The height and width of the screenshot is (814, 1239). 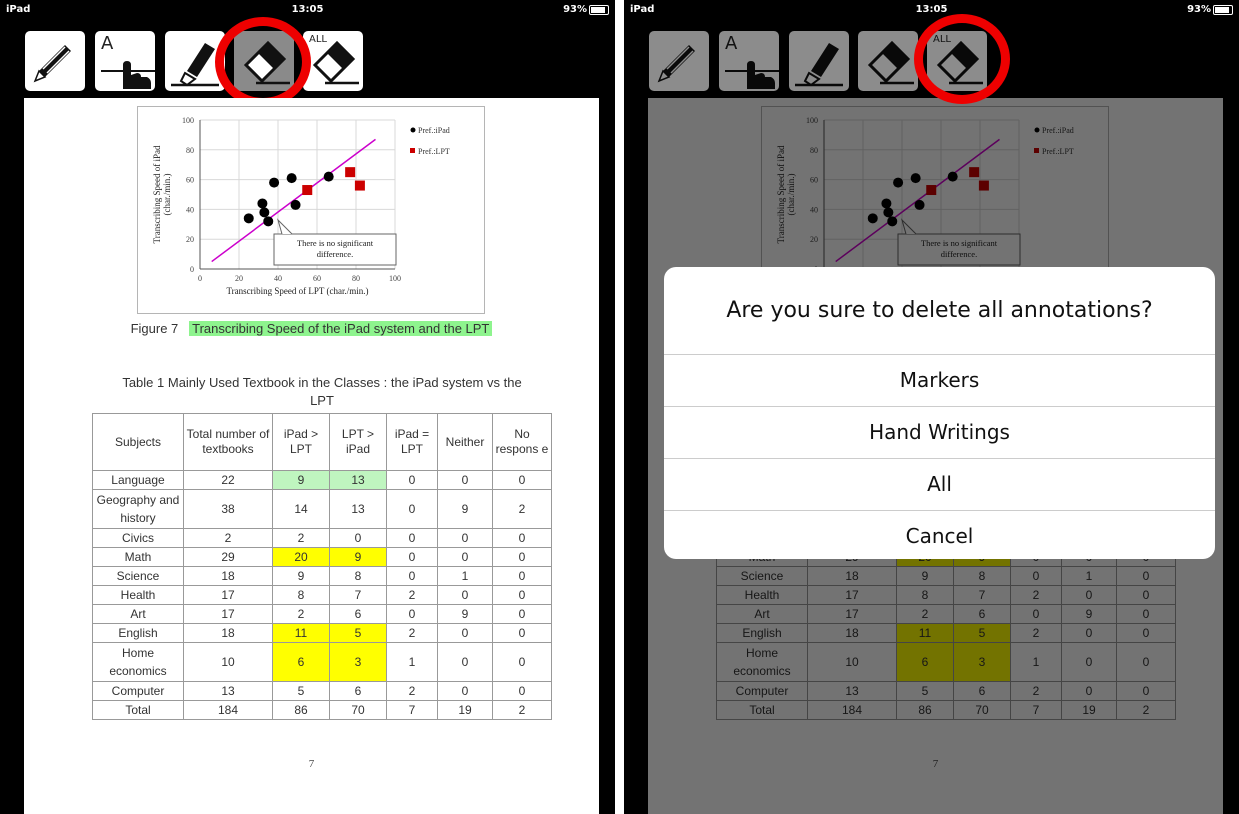 What do you see at coordinates (301, 710) in the screenshot?
I see `table-cell: 86` at bounding box center [301, 710].